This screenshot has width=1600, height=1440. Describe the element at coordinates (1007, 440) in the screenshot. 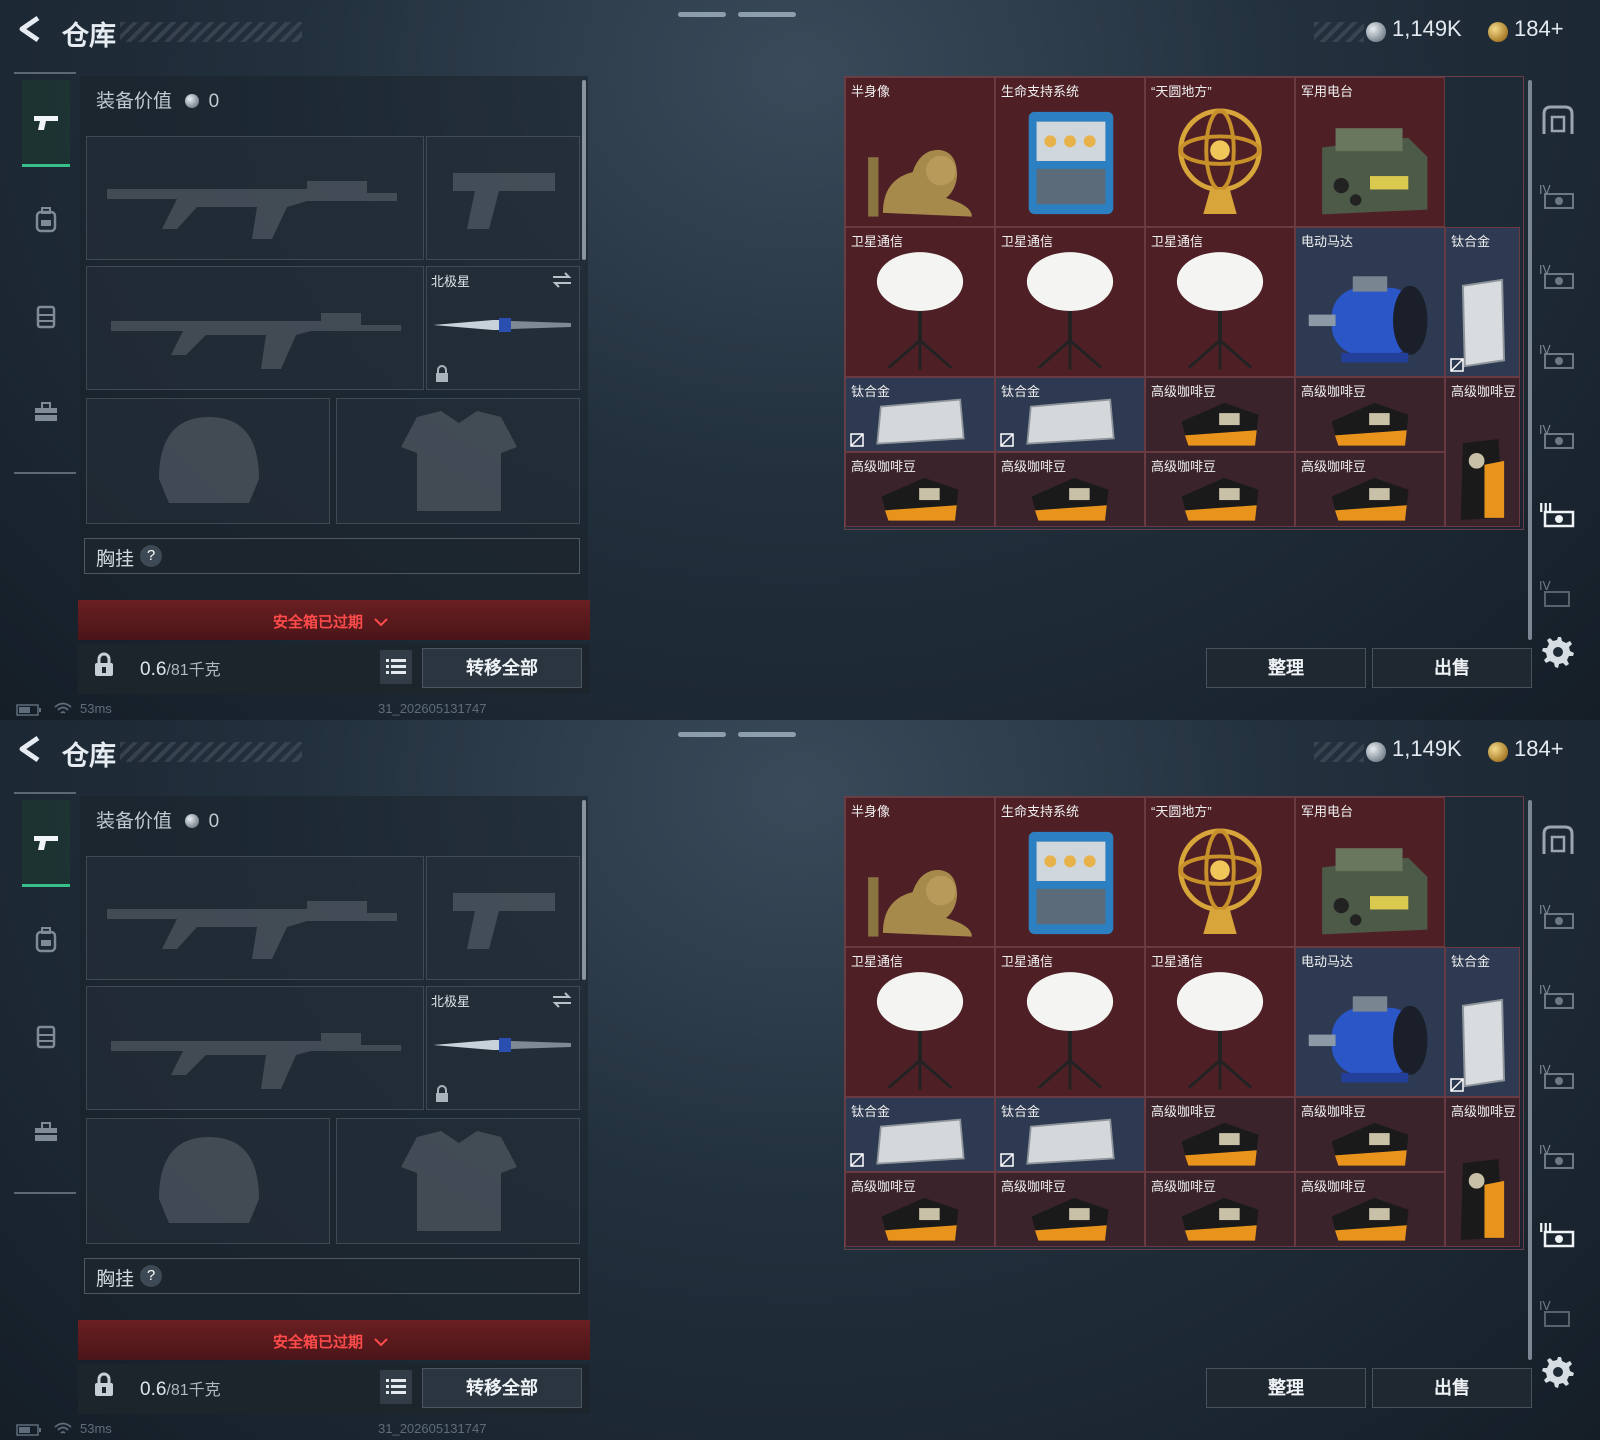

I see `not-searched-icon` at that location.